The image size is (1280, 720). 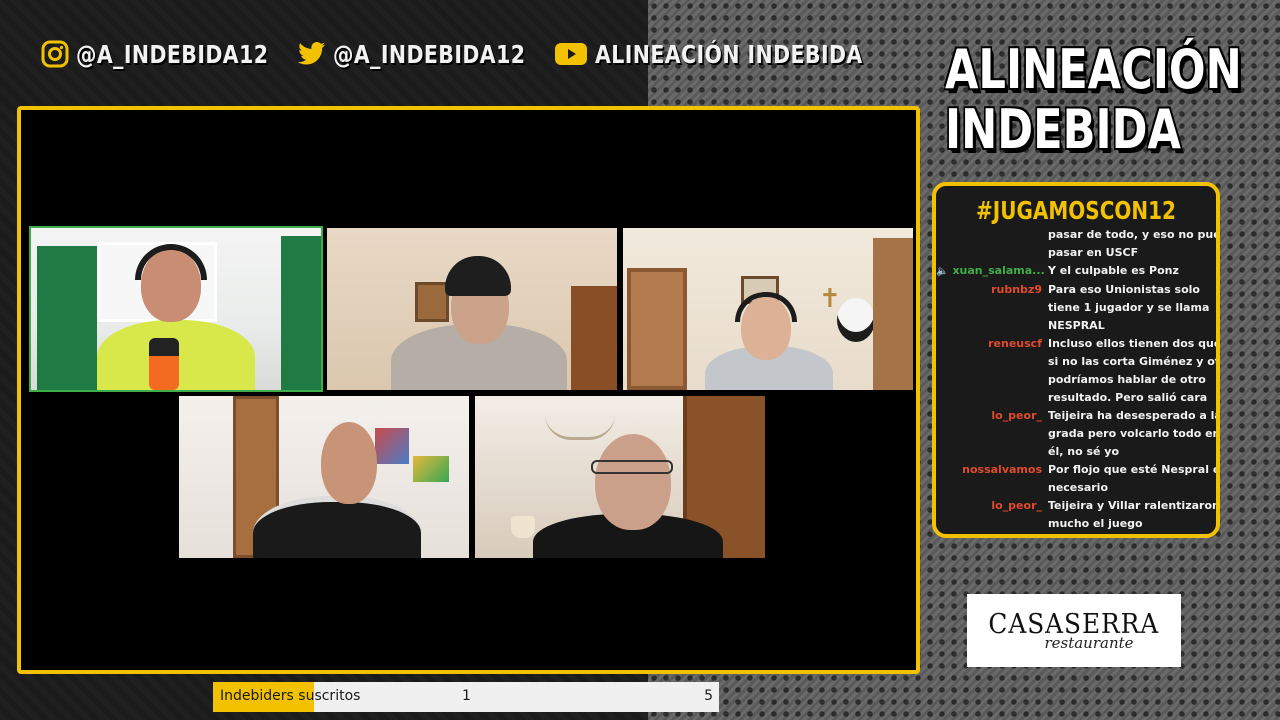 I want to click on twitter-handle: @A_INDEBIDA12, so click(x=432, y=54).